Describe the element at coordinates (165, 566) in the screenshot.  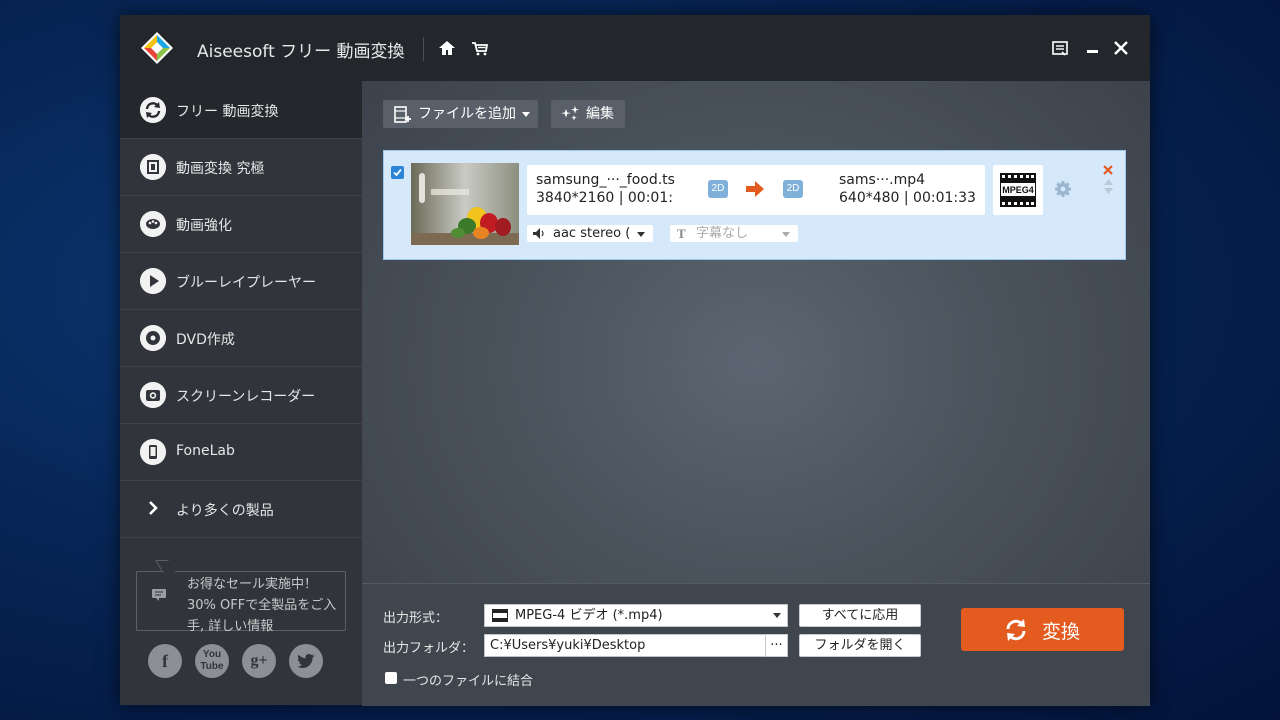
I see `promo-notch` at that location.